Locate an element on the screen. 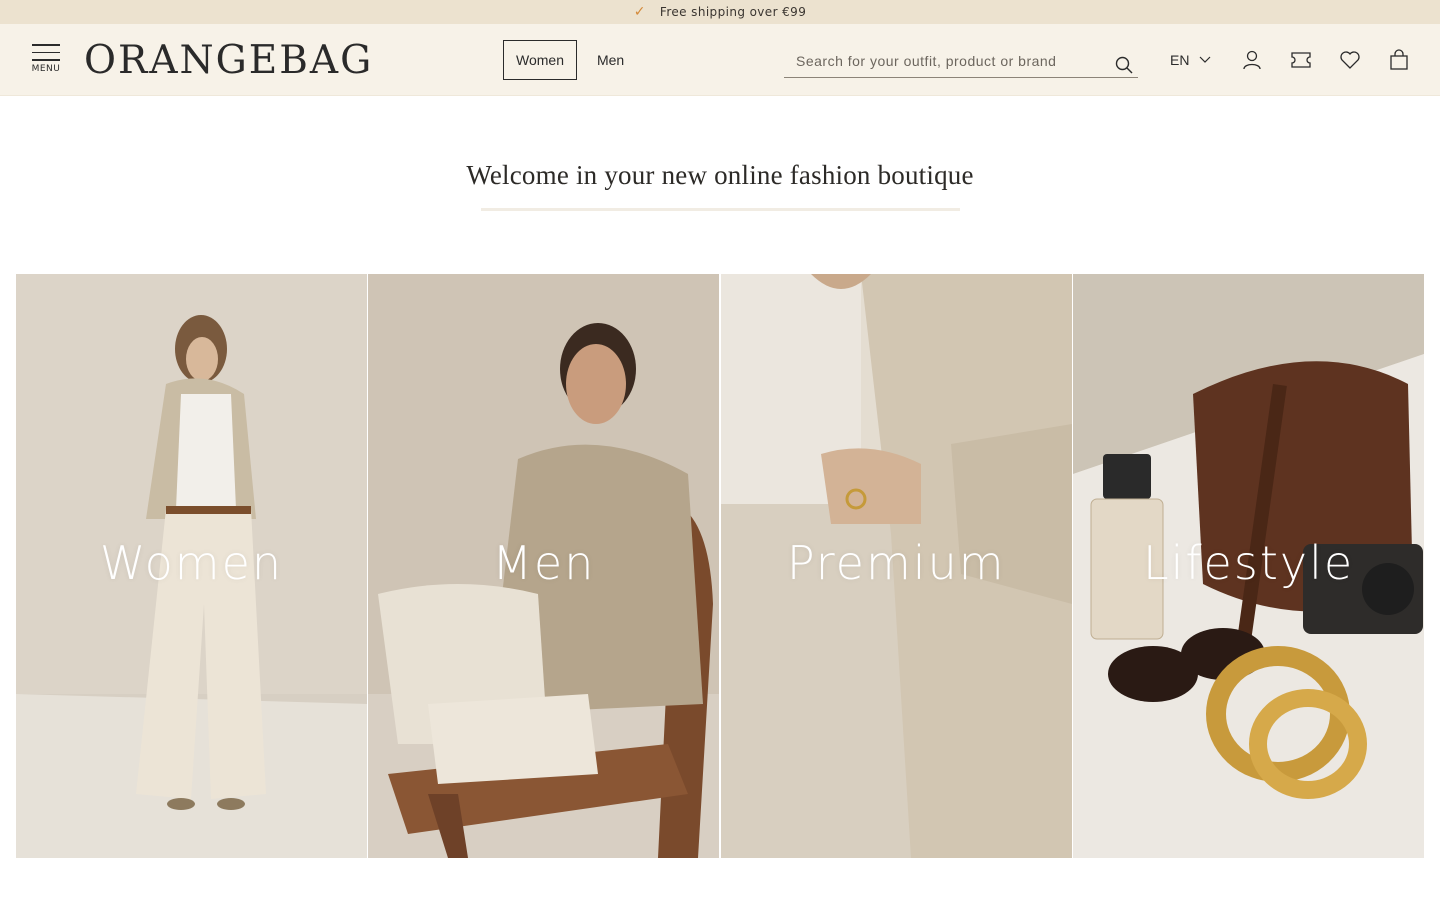 The height and width of the screenshot is (900, 1440). gender-tabs: Women Men is located at coordinates (569, 60).